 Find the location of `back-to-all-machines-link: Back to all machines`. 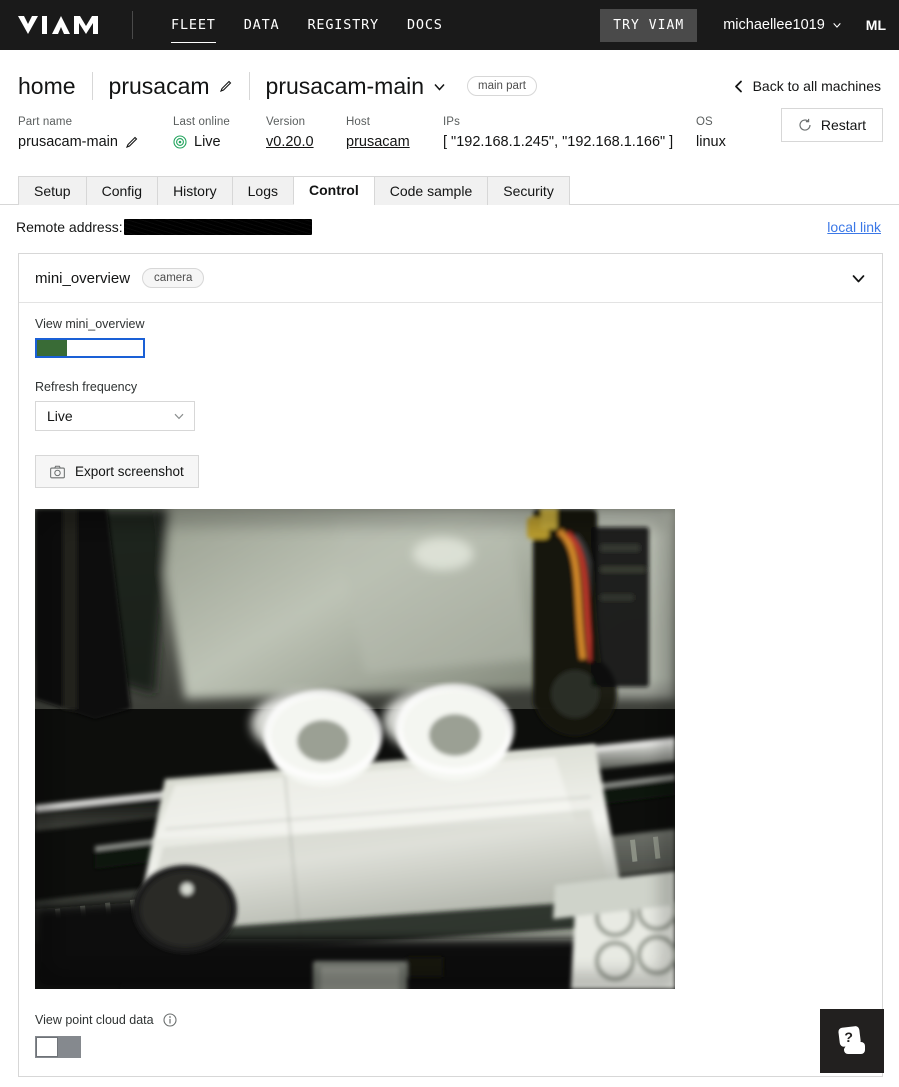

back-to-all-machines-link: Back to all machines is located at coordinates (808, 86).